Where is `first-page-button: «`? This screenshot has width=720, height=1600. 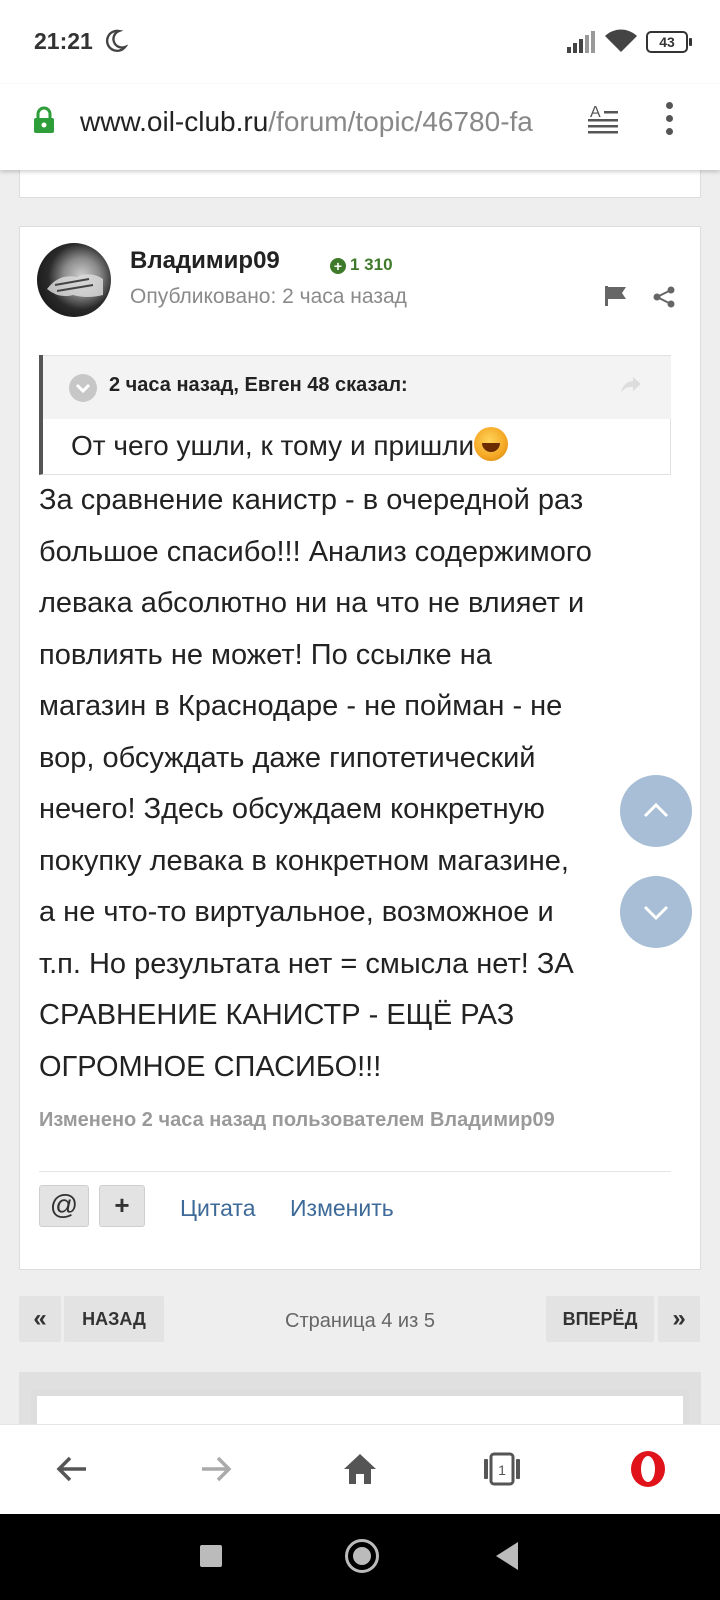 first-page-button: « is located at coordinates (40, 1319).